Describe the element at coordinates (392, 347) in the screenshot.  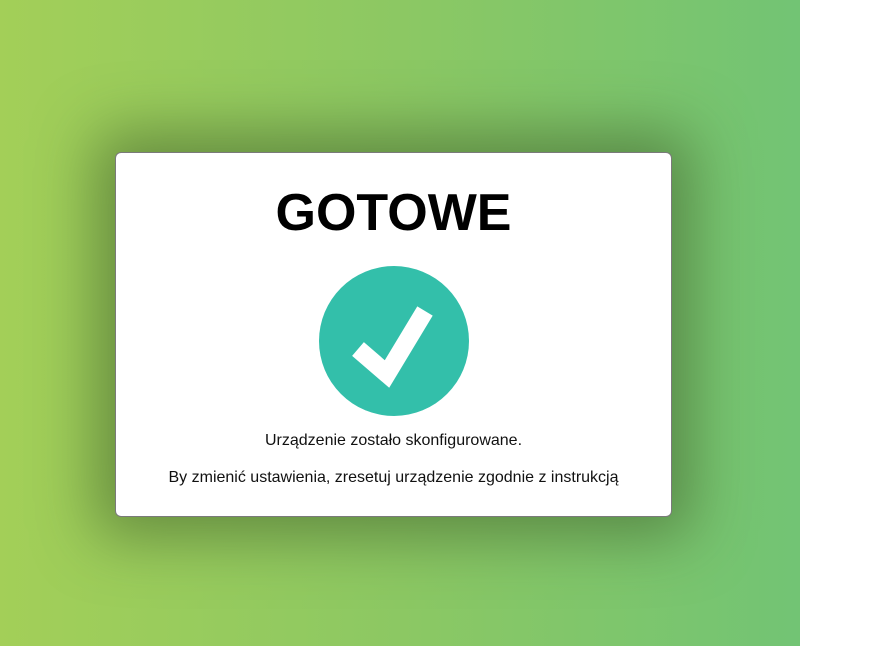
I see `checkmark-icon` at that location.